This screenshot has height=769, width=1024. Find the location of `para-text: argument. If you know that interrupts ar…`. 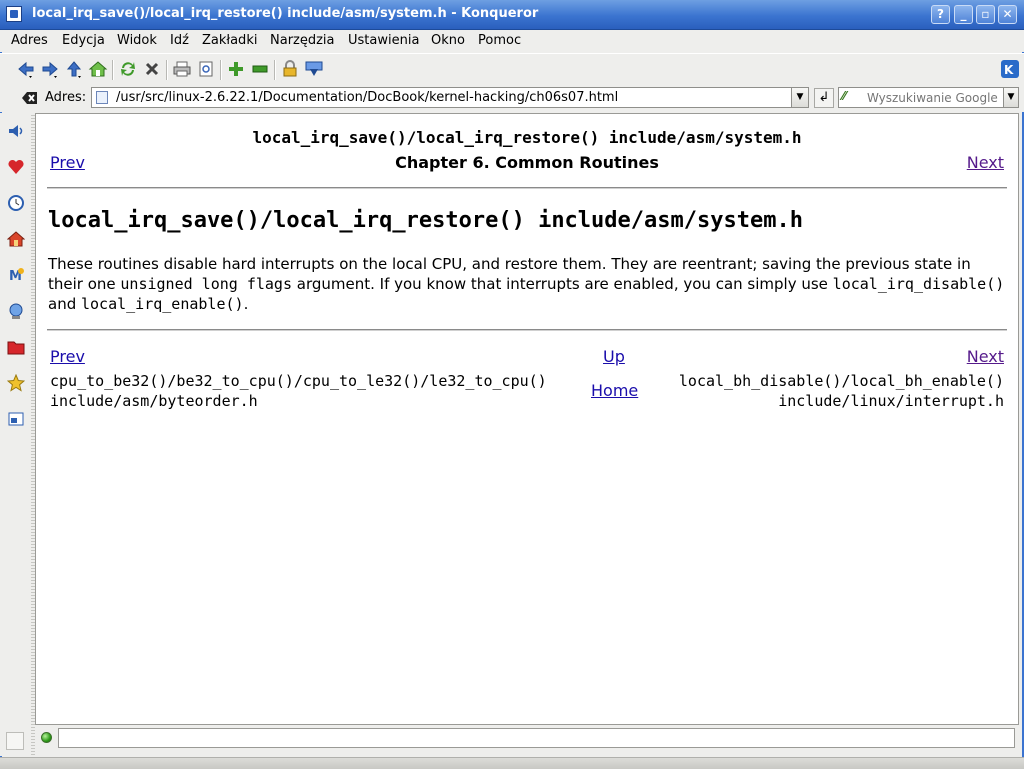

para-text: argument. If you know that interrupts ar… is located at coordinates (562, 284).